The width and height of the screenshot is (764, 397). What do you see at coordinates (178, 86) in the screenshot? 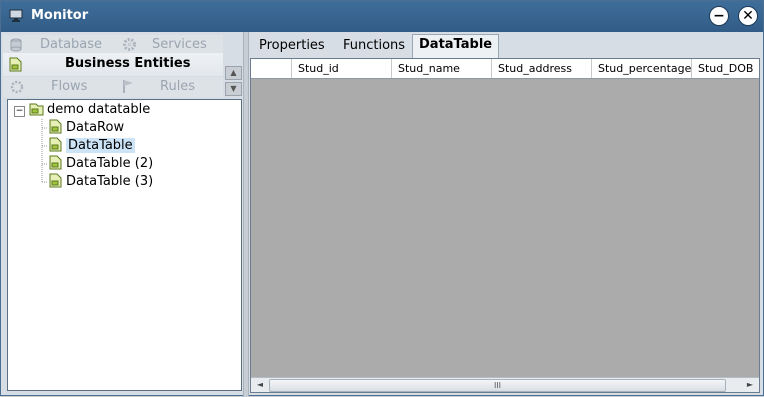
I see `rules-label: Rules` at bounding box center [178, 86].